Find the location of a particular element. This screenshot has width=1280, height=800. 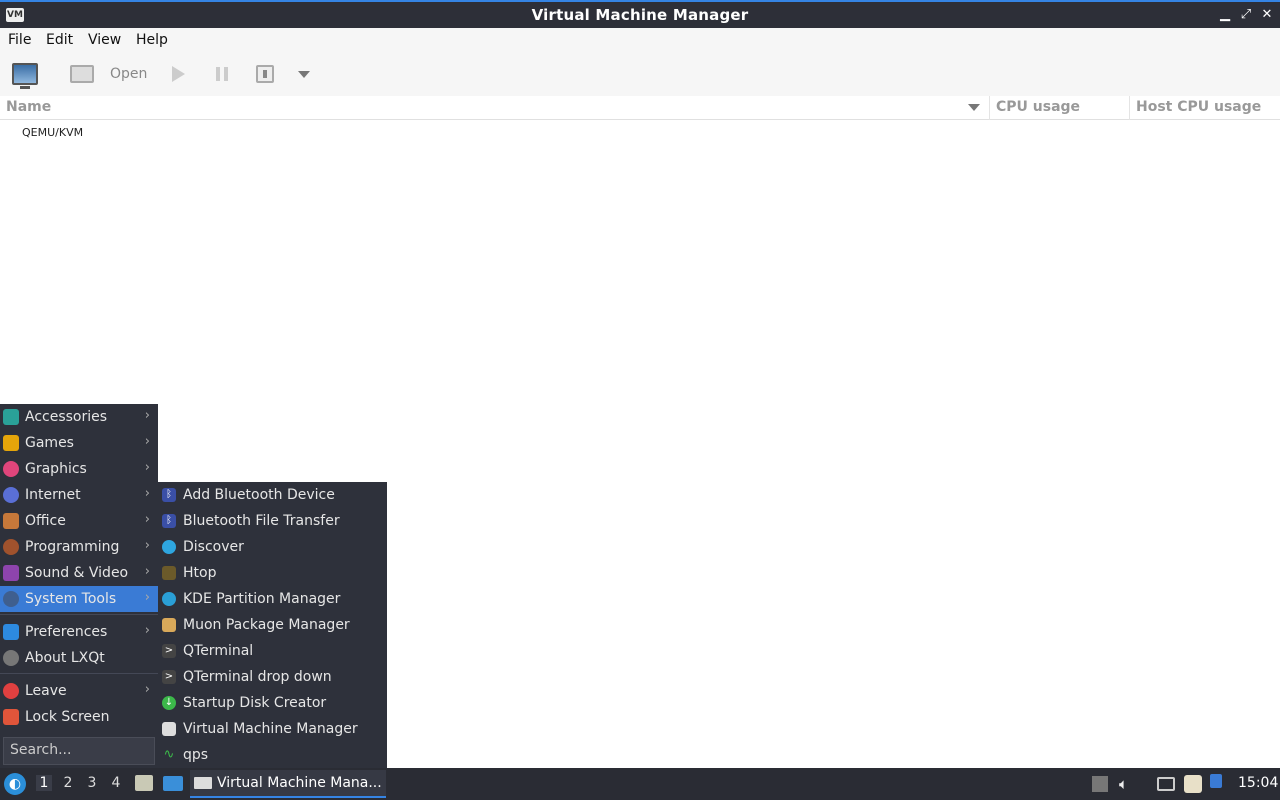

submenu-item-label: Startup Disk Creator is located at coordinates (255, 703).